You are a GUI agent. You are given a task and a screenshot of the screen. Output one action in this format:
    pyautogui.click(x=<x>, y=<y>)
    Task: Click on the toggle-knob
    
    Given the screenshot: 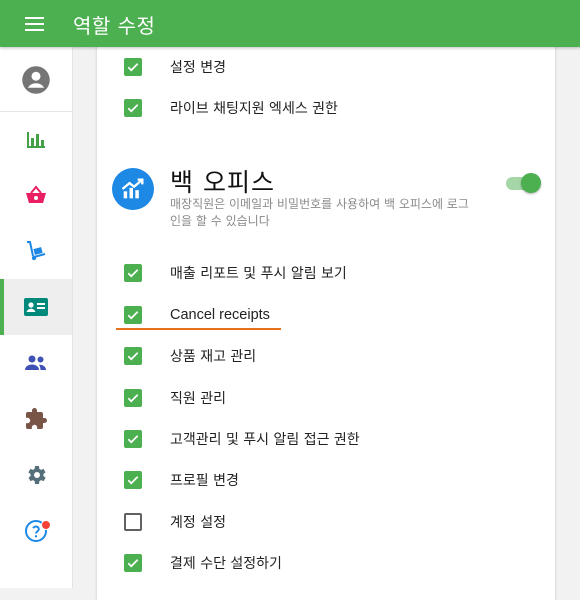 What is the action you would take?
    pyautogui.click(x=531, y=183)
    